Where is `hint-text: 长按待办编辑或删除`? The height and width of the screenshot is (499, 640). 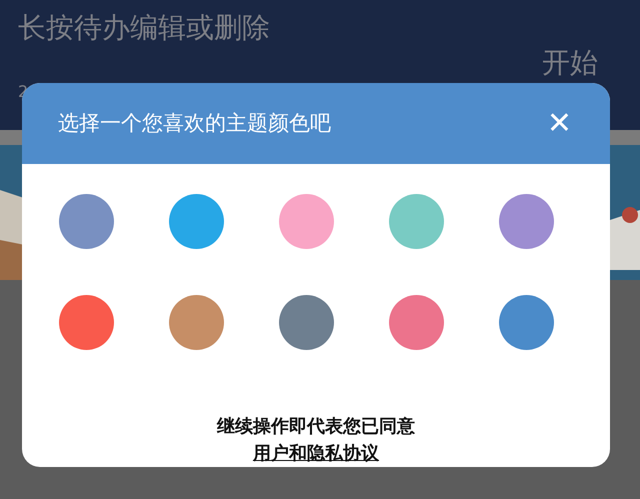 hint-text: 长按待办编辑或删除 is located at coordinates (144, 28).